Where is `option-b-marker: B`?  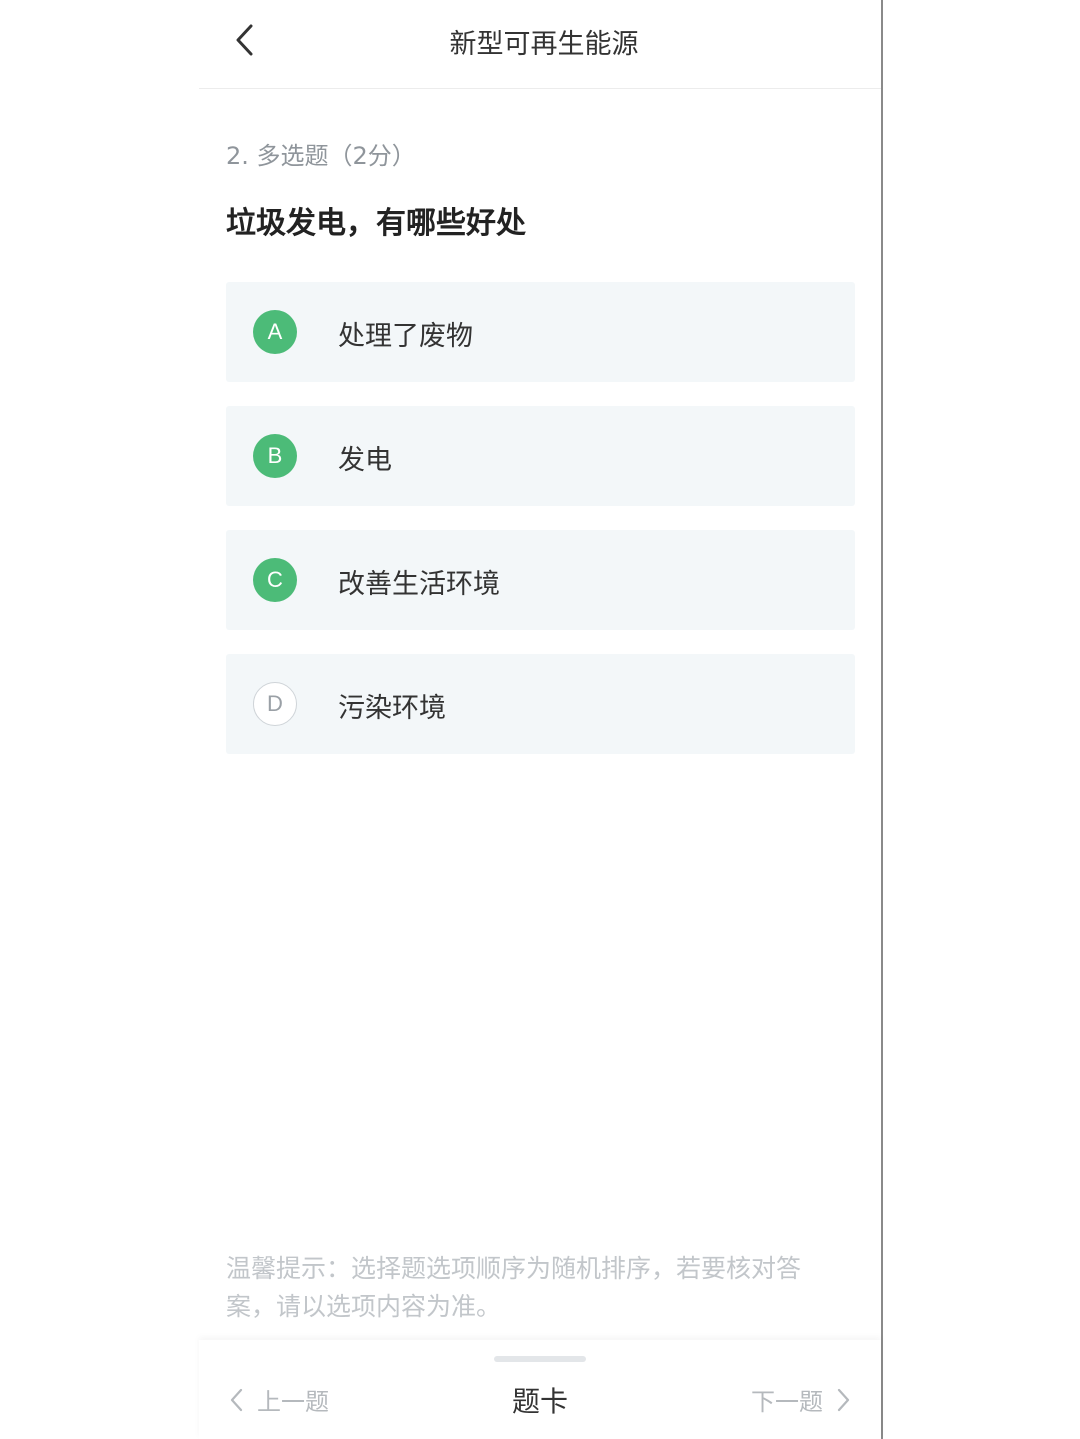 option-b-marker: B is located at coordinates (275, 456).